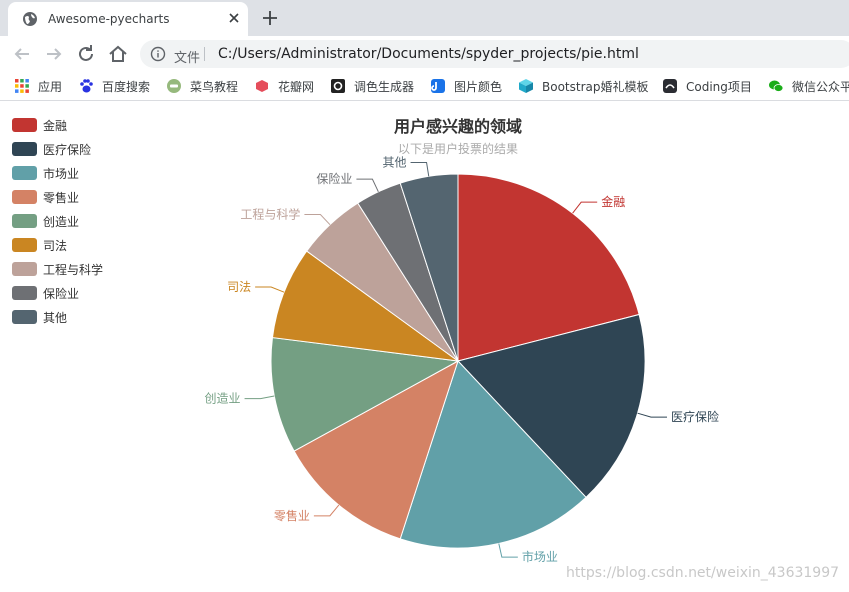  I want to click on globe-icon, so click(30, 19).